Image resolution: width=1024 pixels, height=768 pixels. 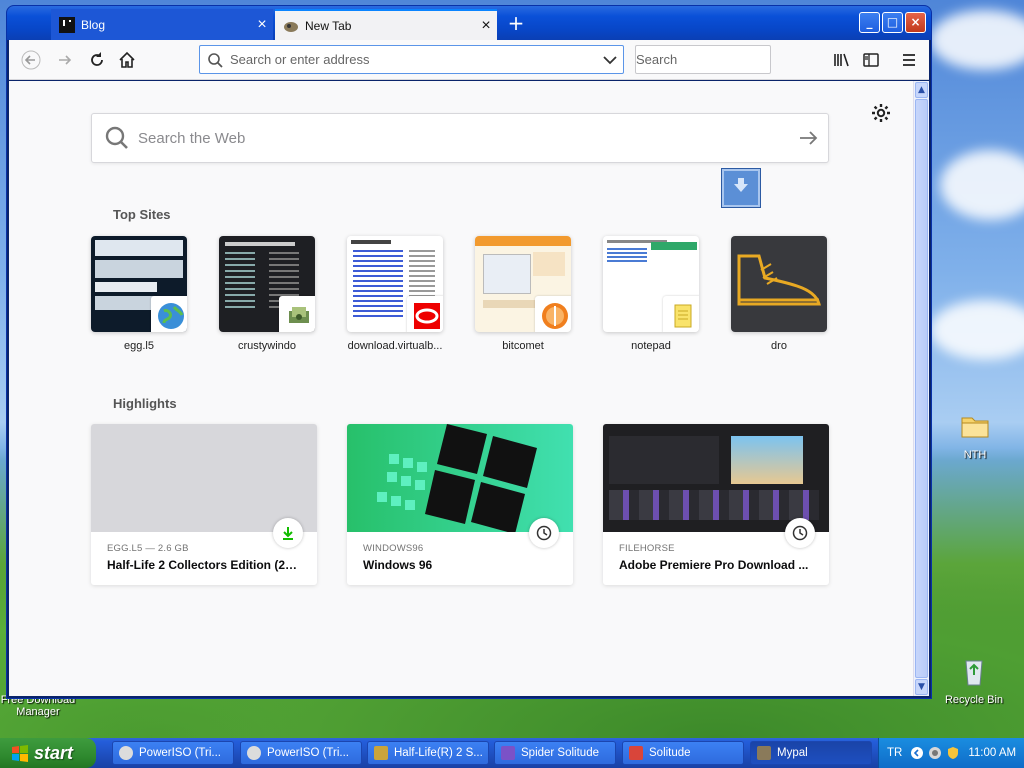 I want to click on top-site-tile: egg.l5, so click(x=139, y=294).